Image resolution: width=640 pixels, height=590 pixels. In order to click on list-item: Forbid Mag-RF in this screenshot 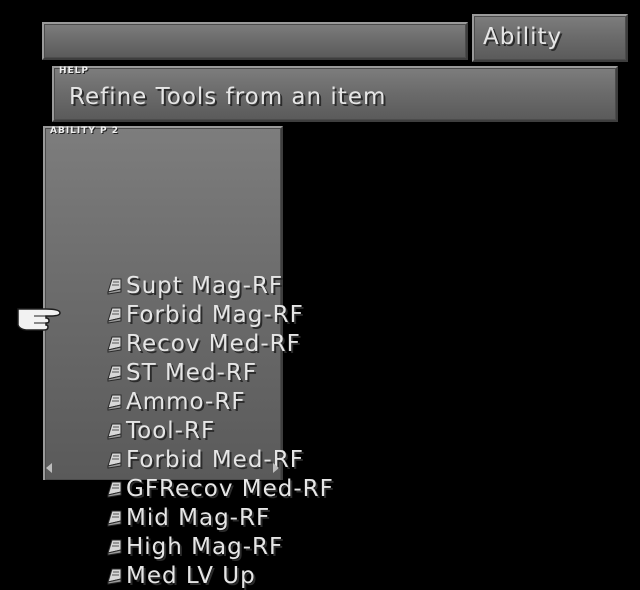, I will do `click(204, 314)`.